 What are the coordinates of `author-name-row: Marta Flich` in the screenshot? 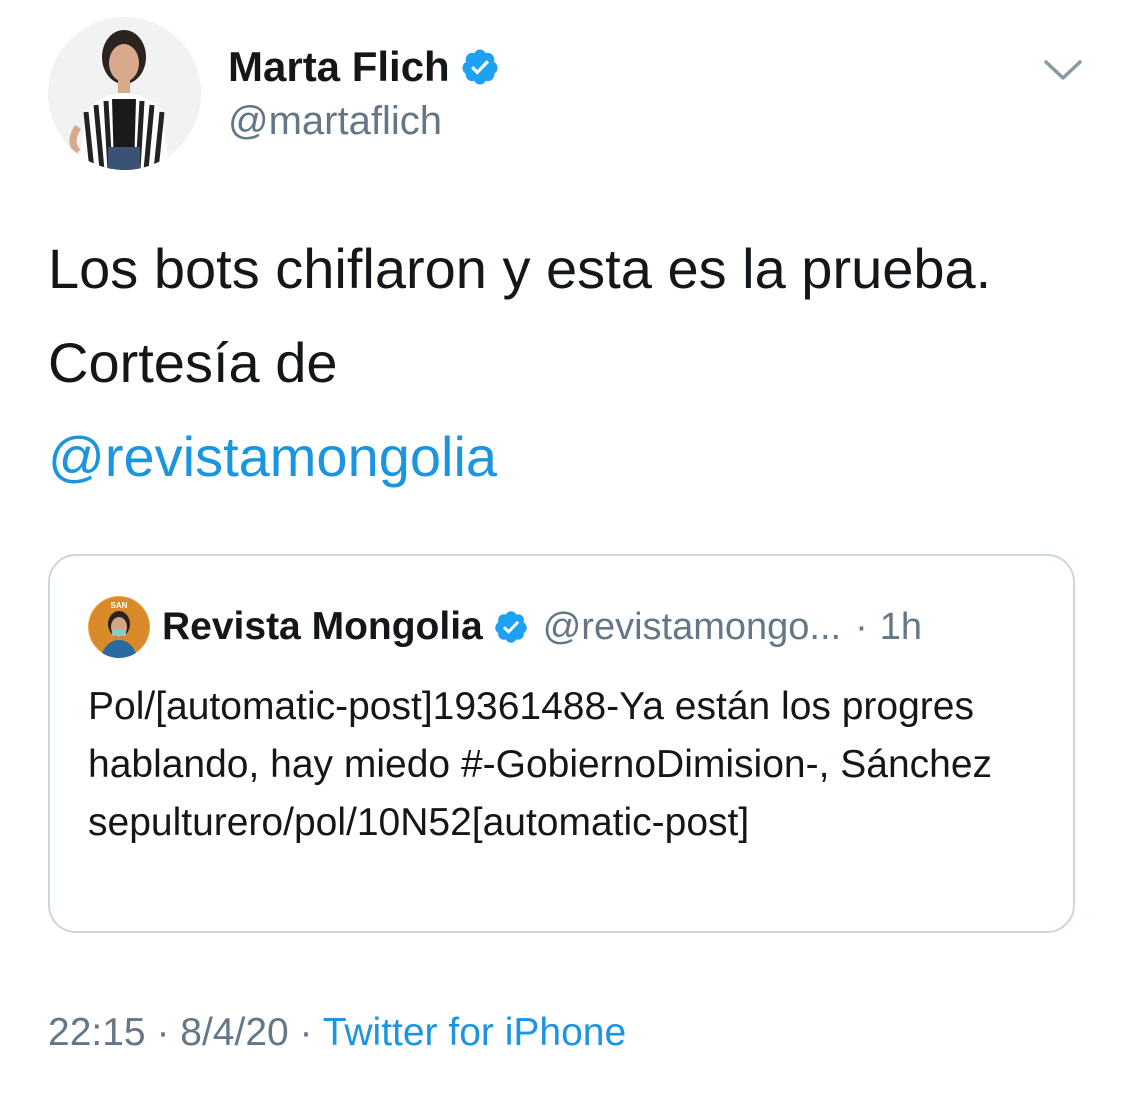 It's located at (364, 67).